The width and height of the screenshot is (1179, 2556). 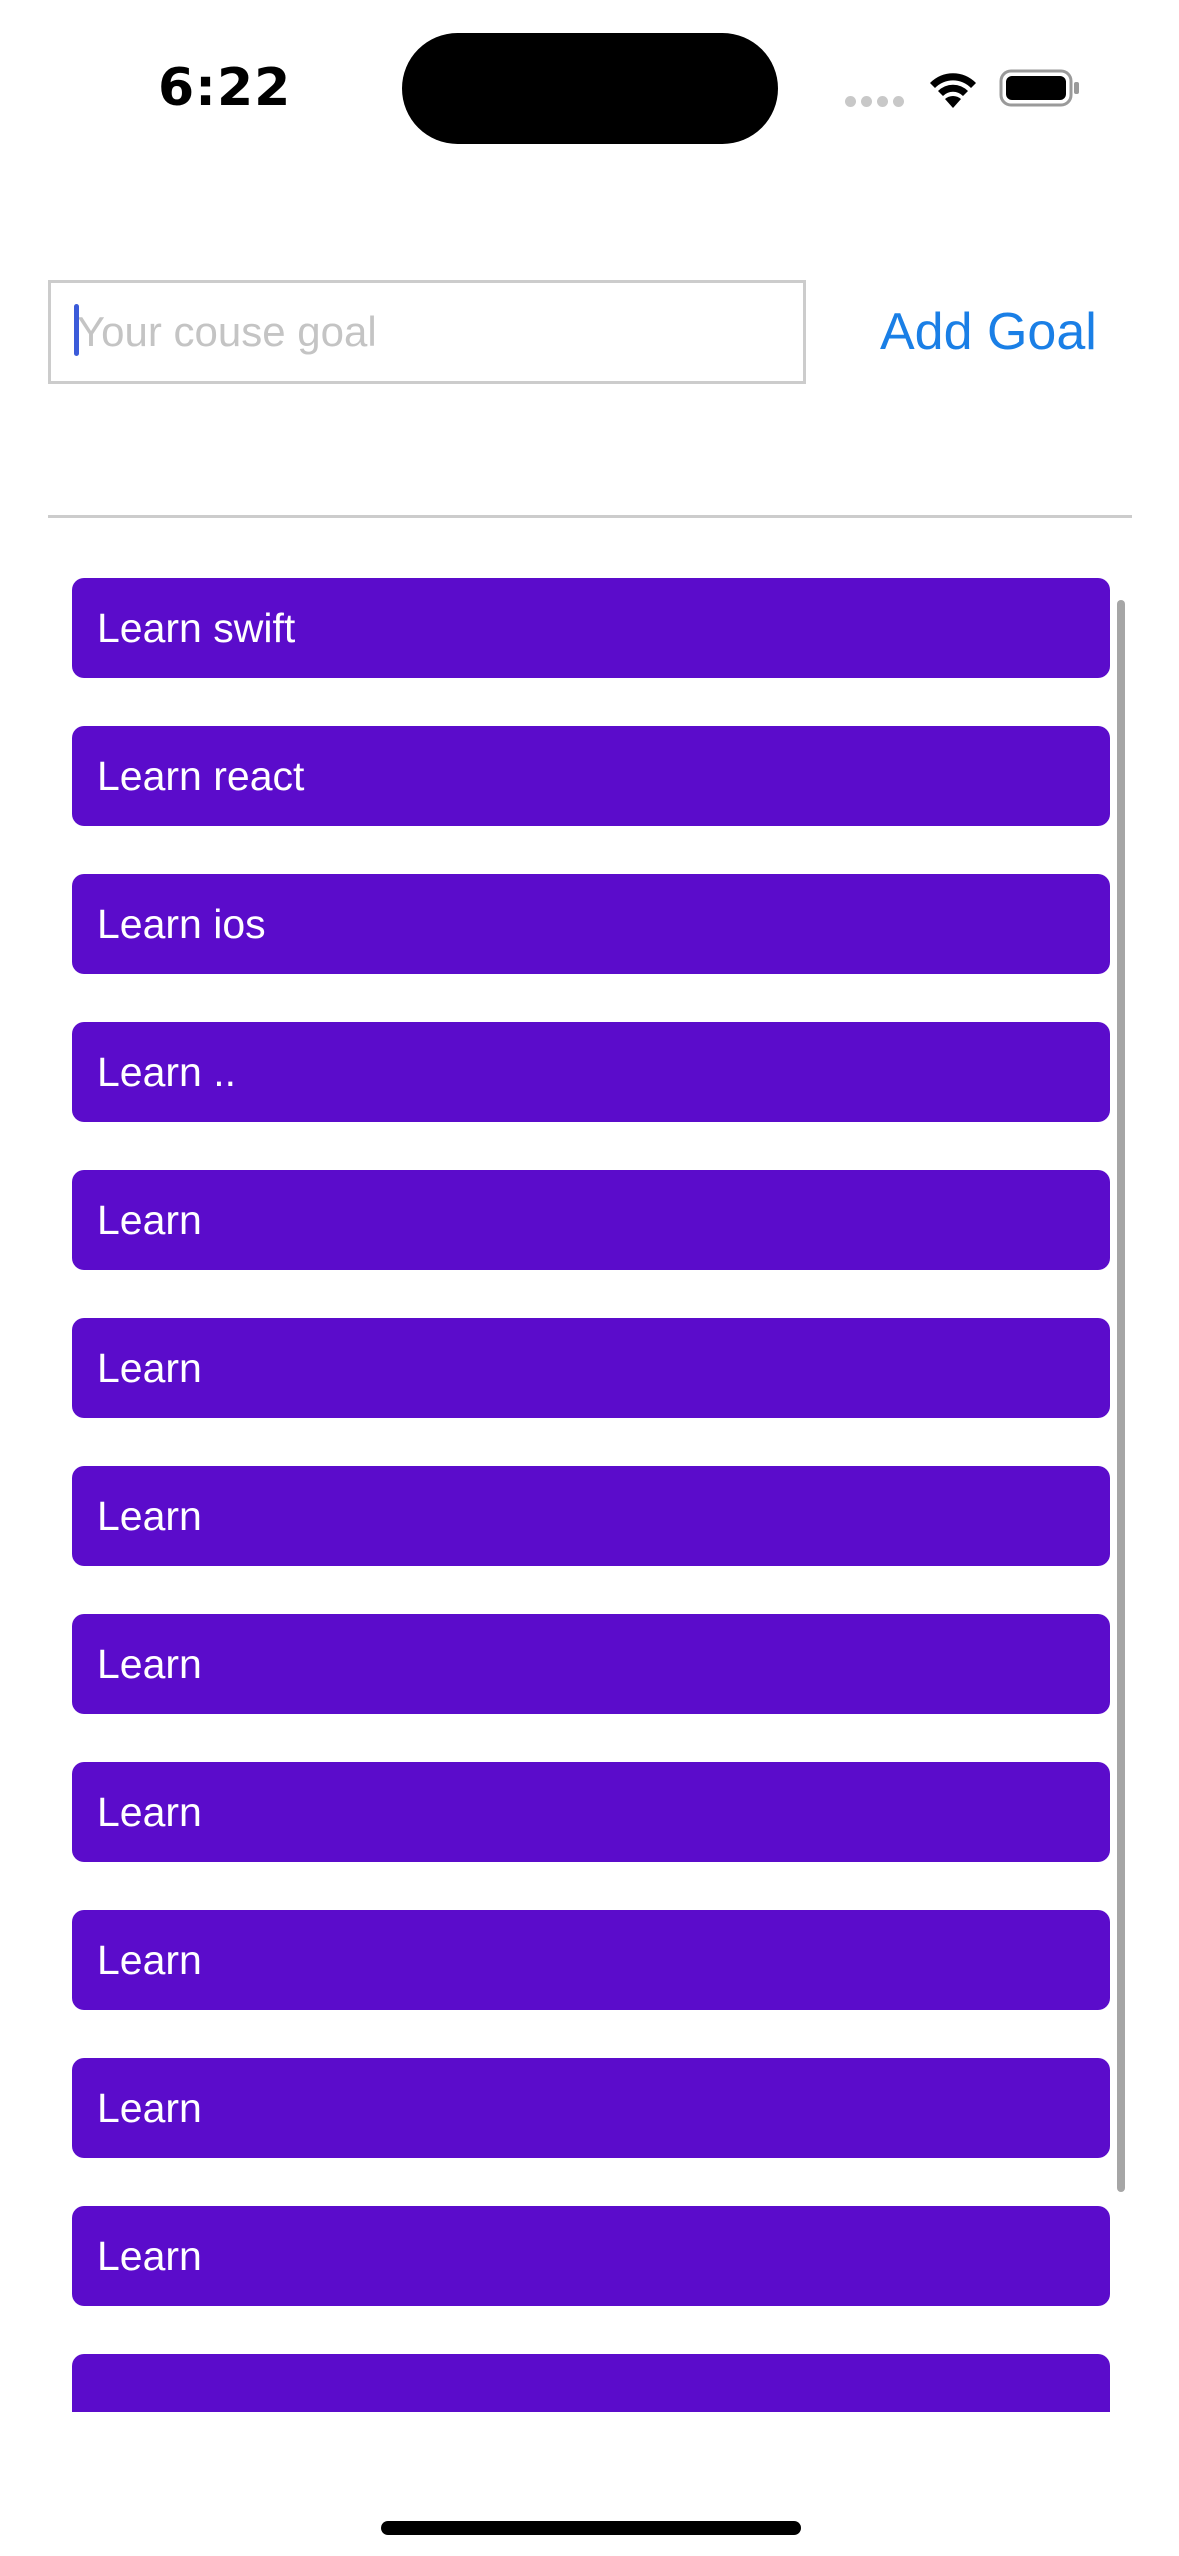 I want to click on goal-text: Learn ios, so click(x=181, y=923).